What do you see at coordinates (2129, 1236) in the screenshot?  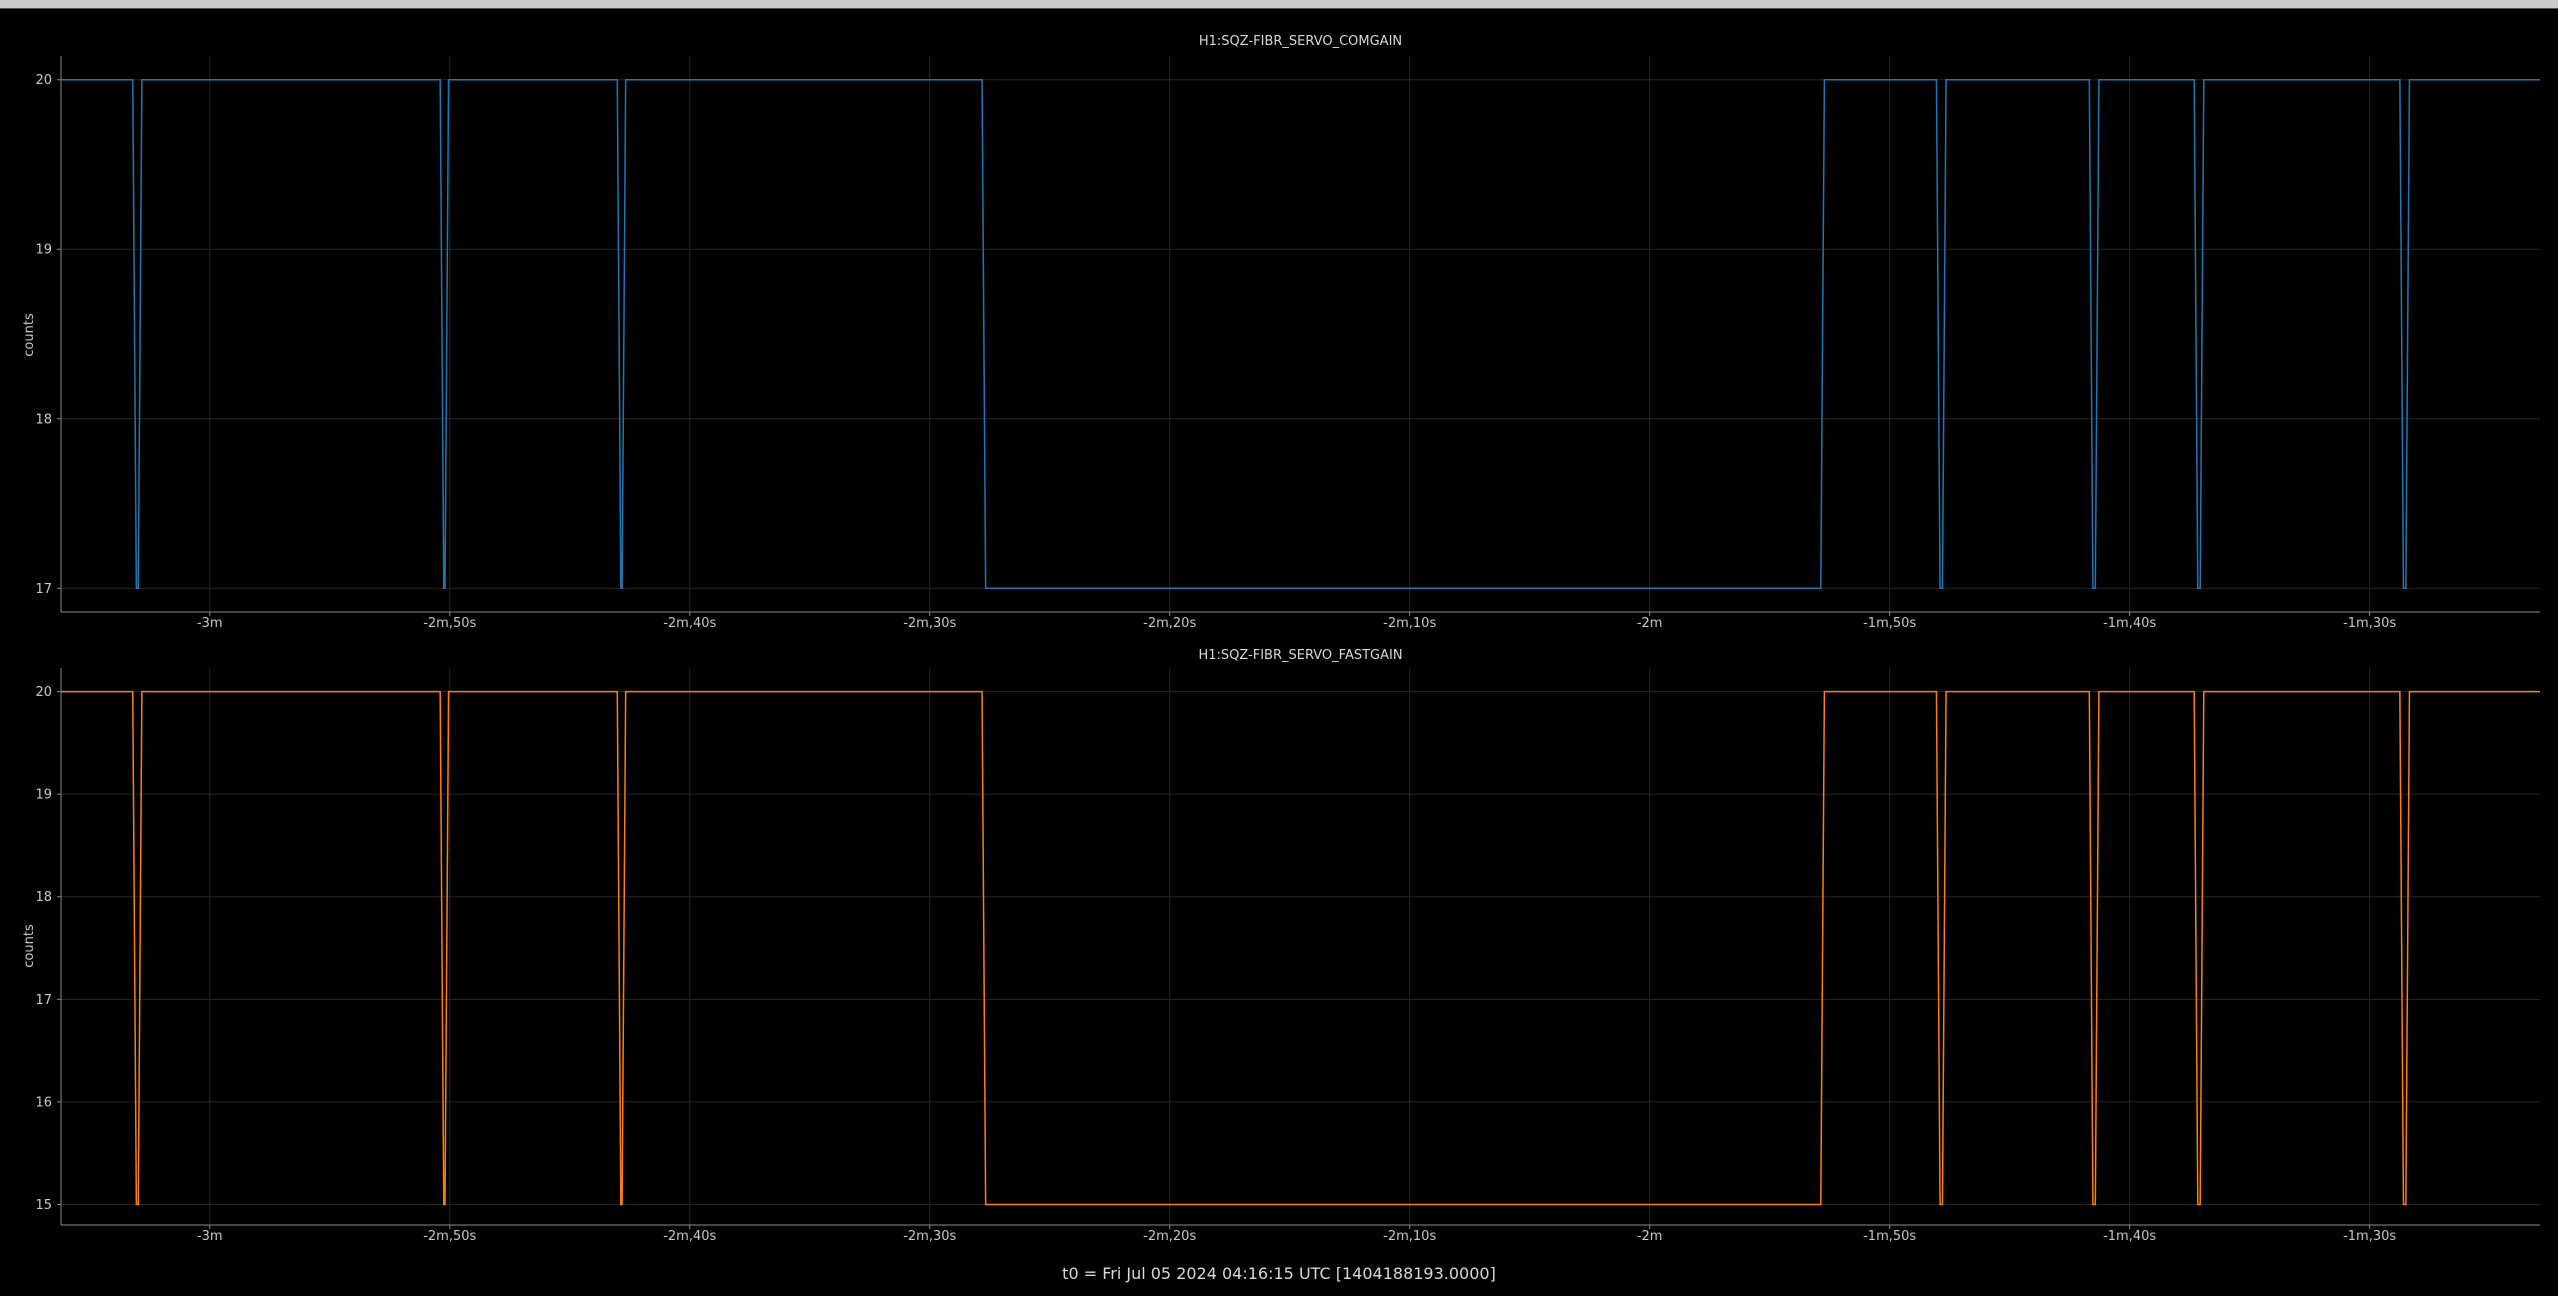 I see `fastgain-xtick-label-8: -1m,40s` at bounding box center [2129, 1236].